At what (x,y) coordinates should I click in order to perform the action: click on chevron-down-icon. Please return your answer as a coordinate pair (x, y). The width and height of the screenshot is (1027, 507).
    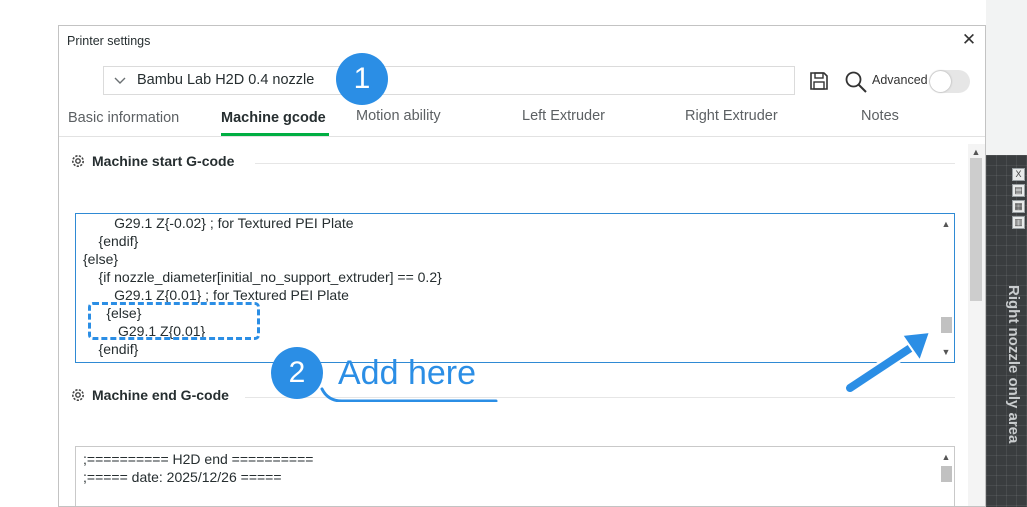
    Looking at the image, I should click on (120, 80).